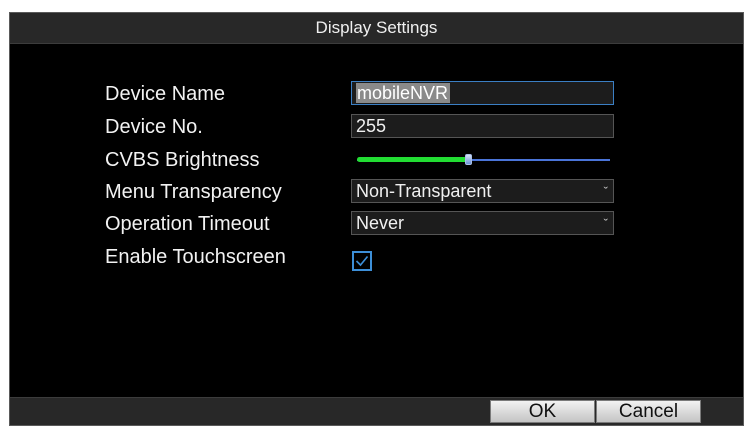 The height and width of the screenshot is (430, 753). Describe the element at coordinates (482, 223) in the screenshot. I see `operation-timeout-select: Never ˇ` at that location.